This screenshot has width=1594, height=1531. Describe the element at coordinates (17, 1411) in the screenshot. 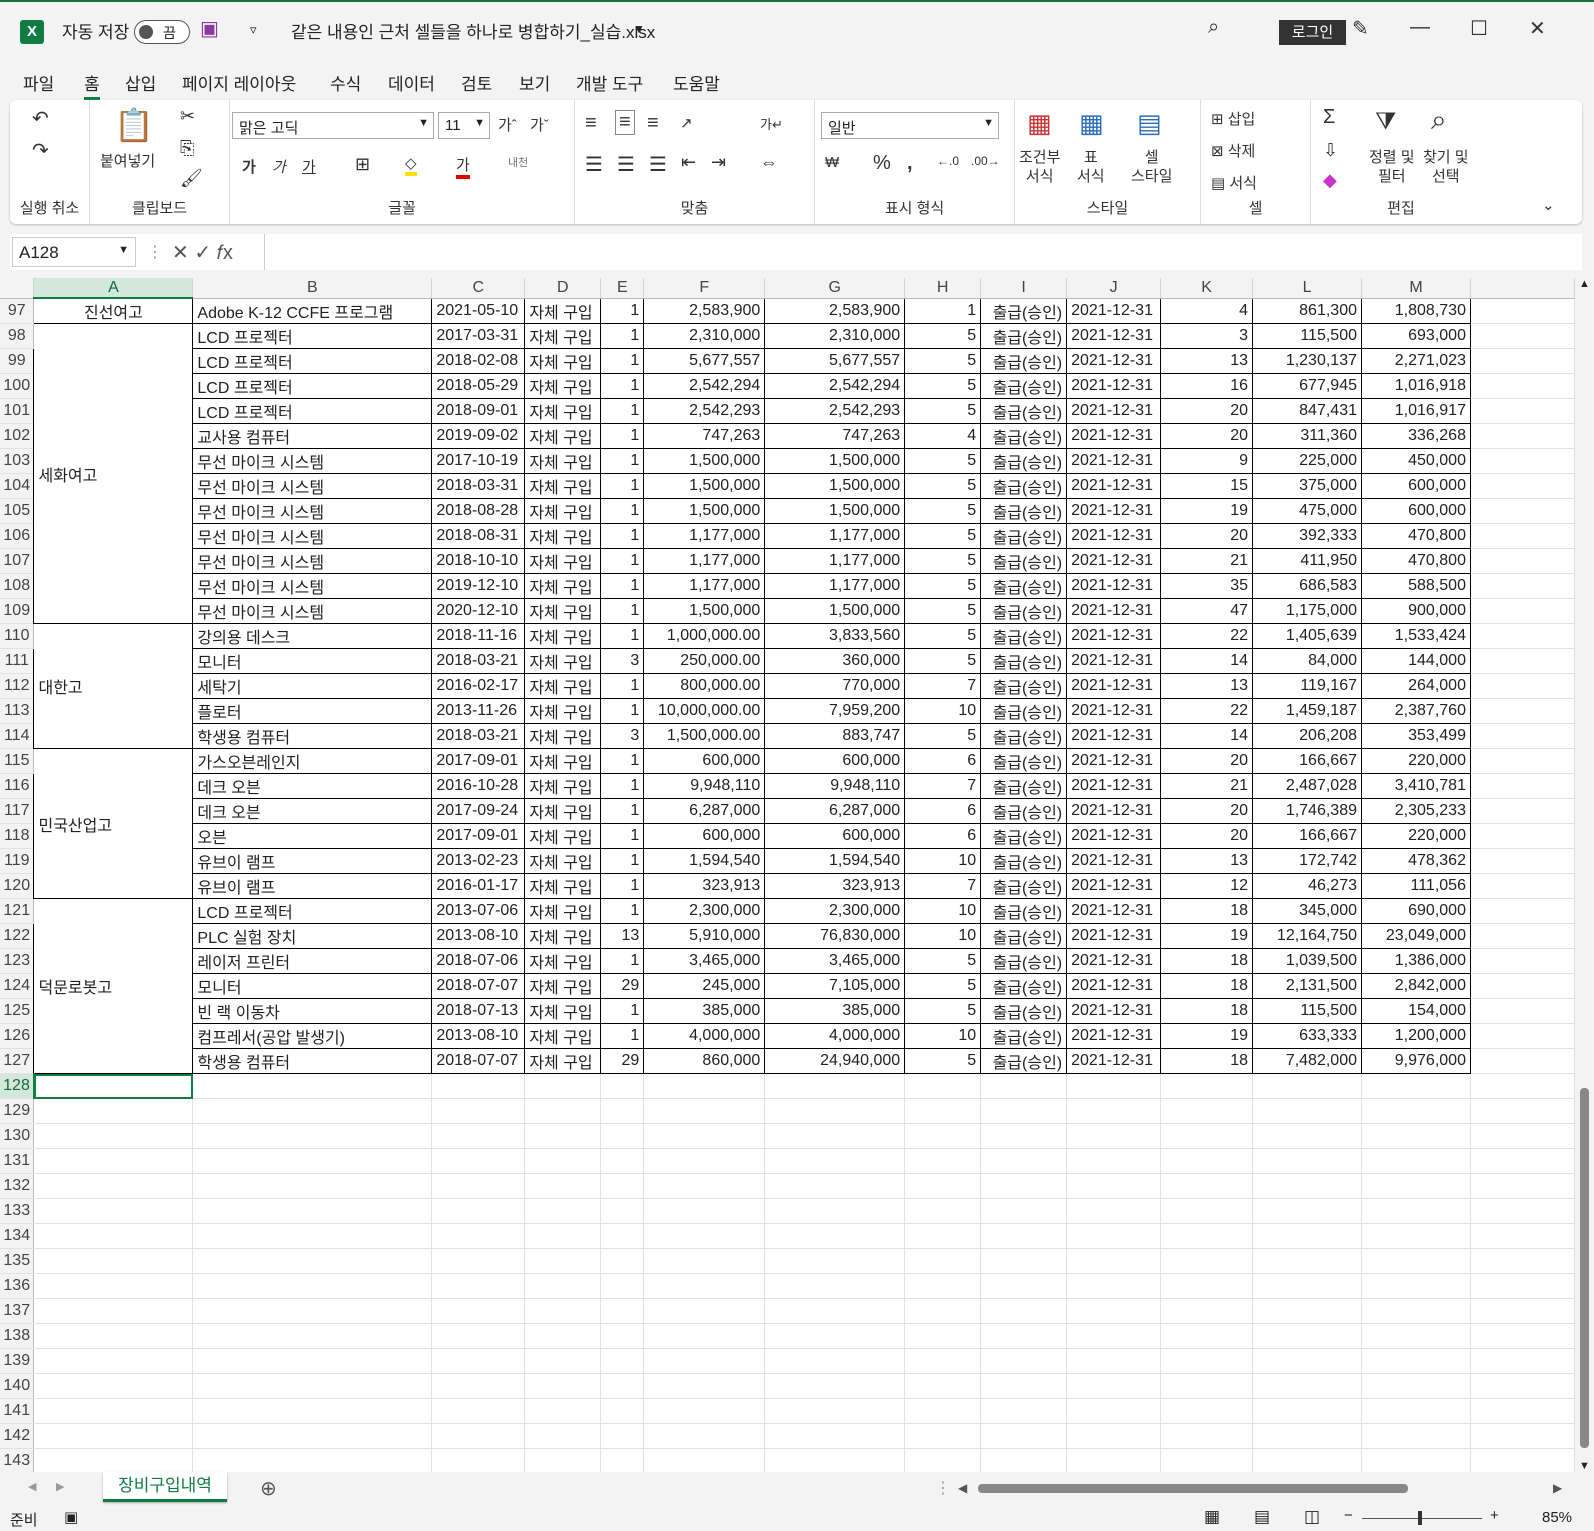

I see `row-header: 141` at that location.